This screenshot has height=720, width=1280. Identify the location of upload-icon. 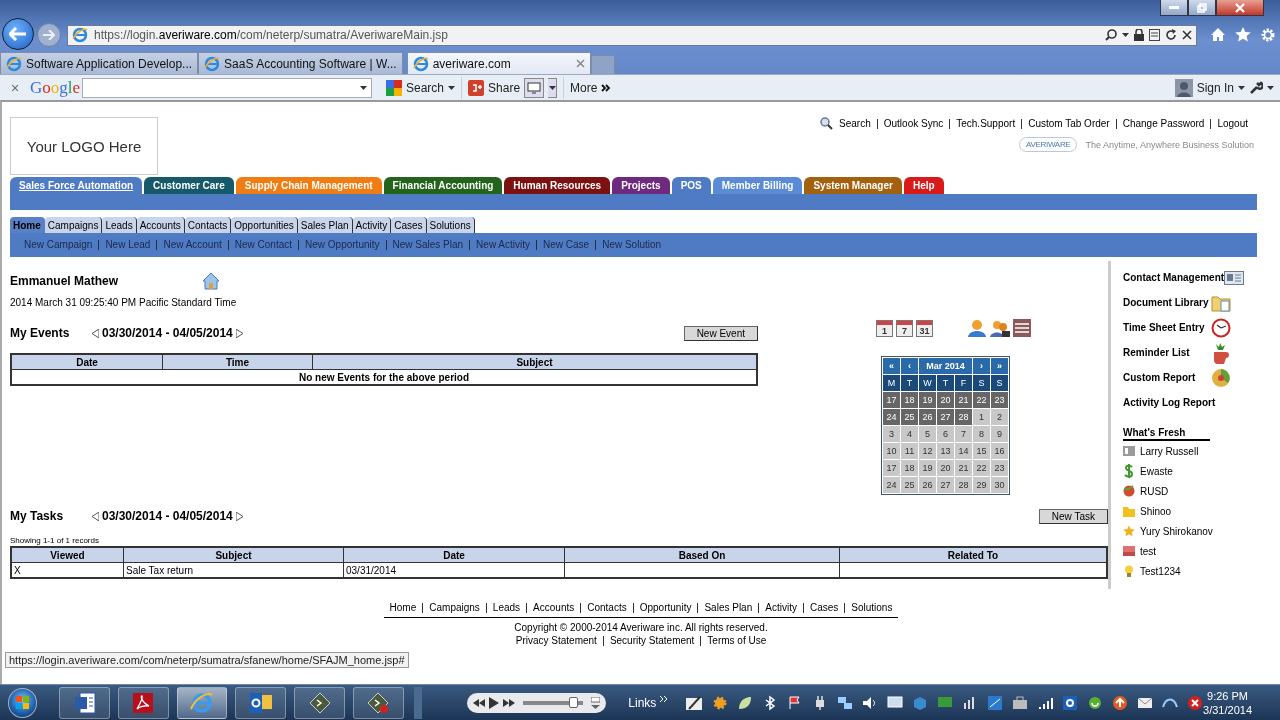
(1120, 702).